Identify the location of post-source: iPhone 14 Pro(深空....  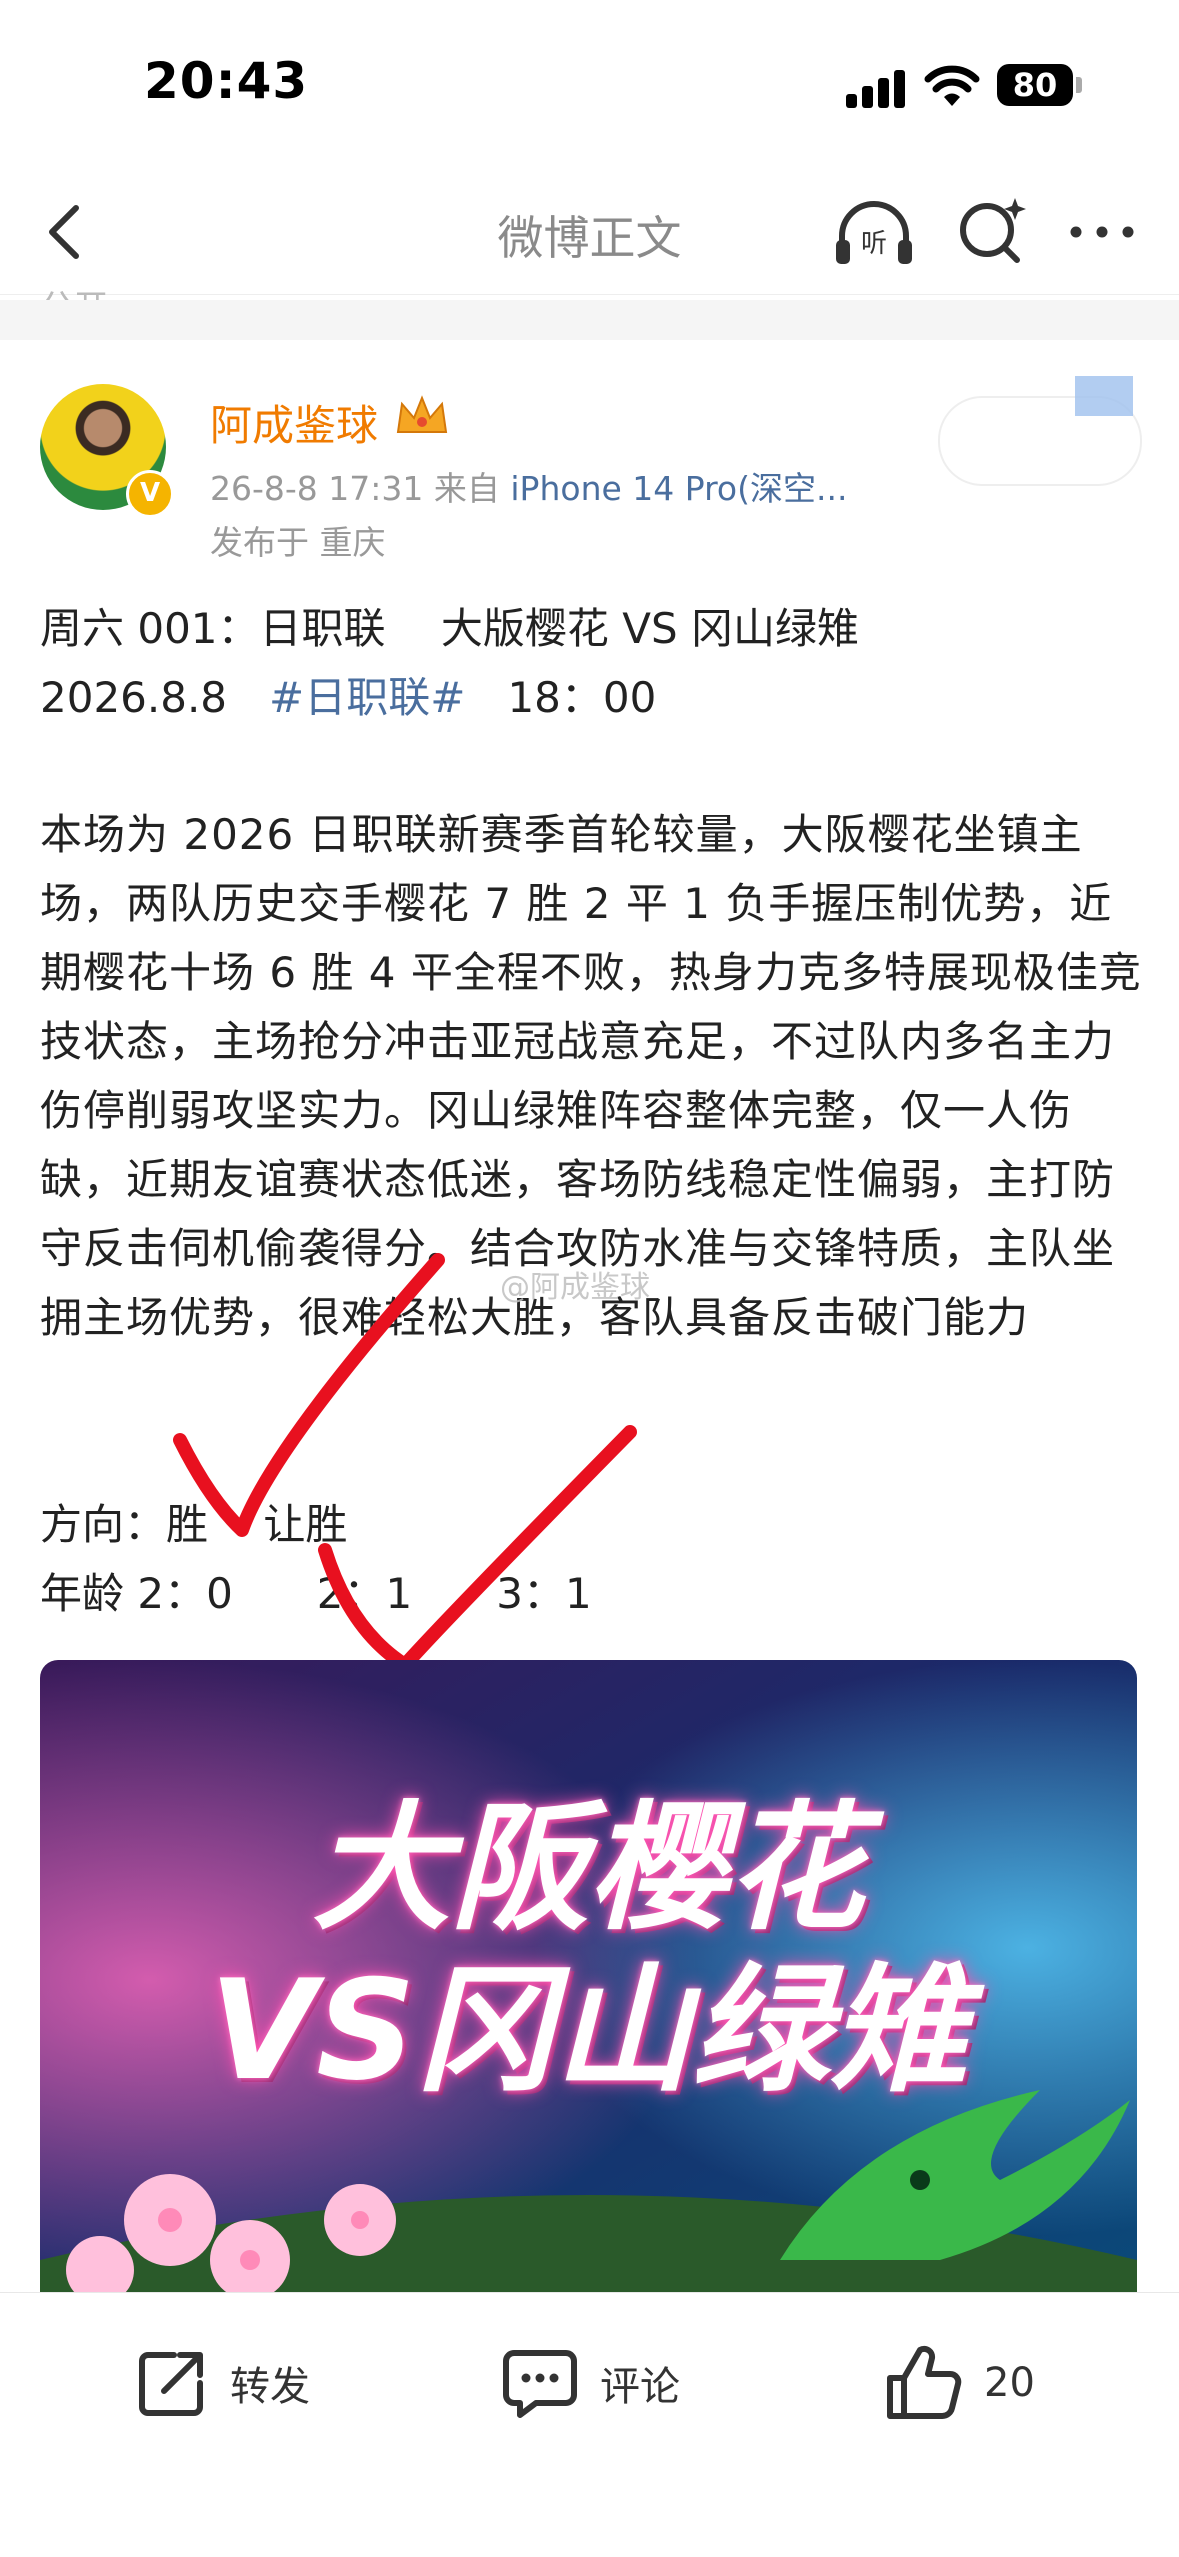
(678, 488).